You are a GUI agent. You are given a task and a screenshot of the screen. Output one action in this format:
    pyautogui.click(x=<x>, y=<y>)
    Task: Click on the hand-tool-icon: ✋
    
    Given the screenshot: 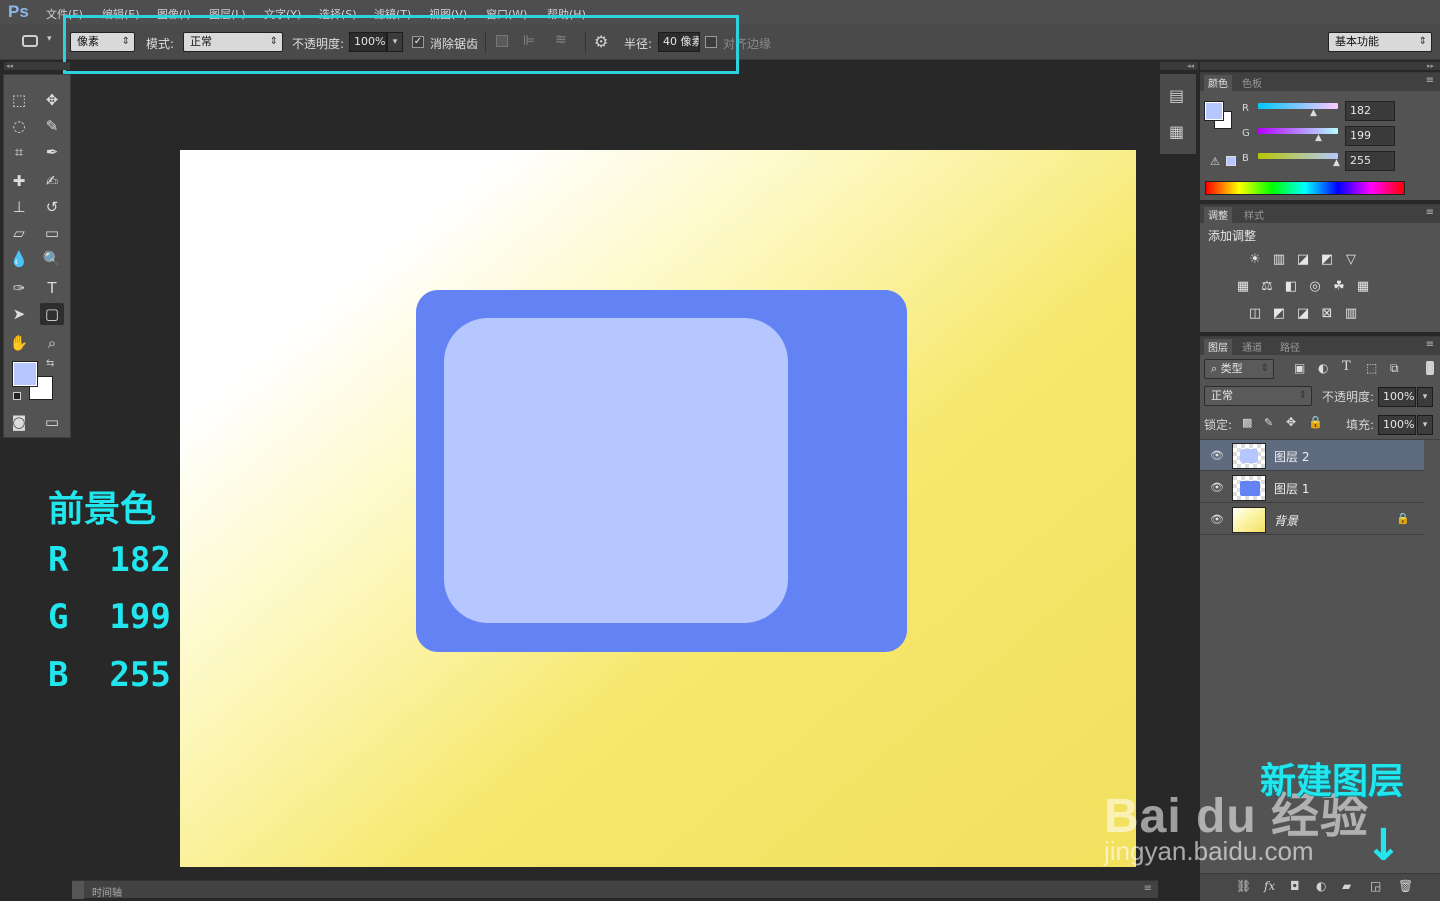 What is the action you would take?
    pyautogui.click(x=19, y=343)
    